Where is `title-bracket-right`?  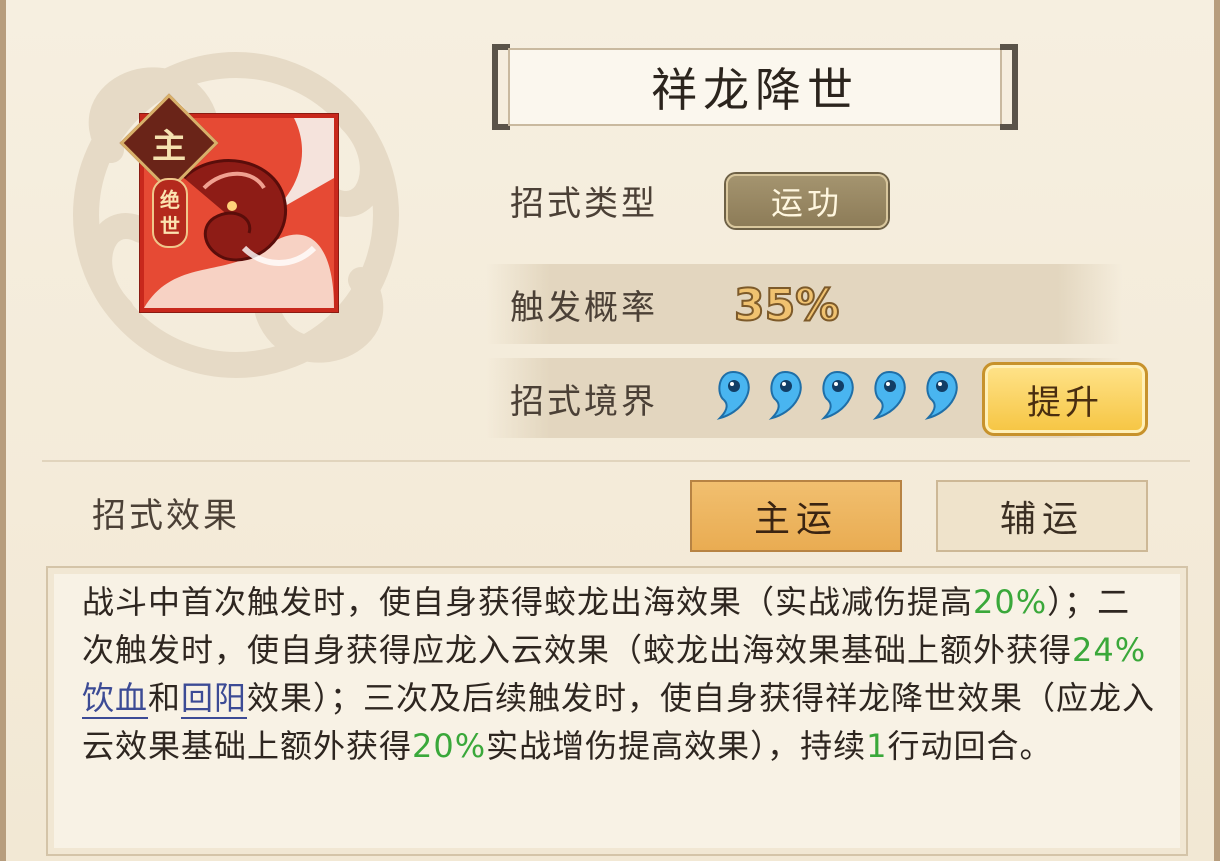 title-bracket-right is located at coordinates (1009, 87).